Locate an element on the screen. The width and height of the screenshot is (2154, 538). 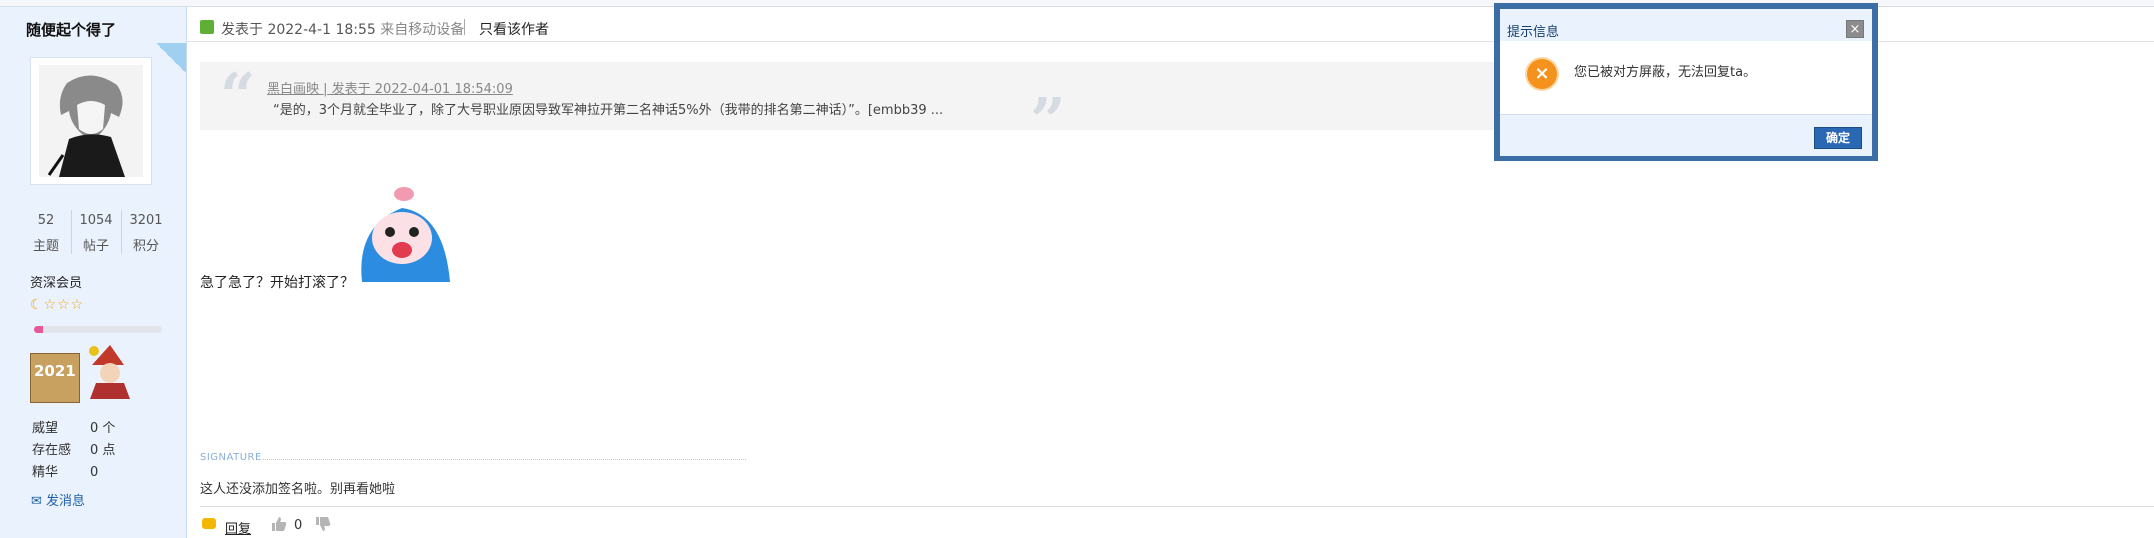
medal-2021-icon: 2021 is located at coordinates (55, 378).